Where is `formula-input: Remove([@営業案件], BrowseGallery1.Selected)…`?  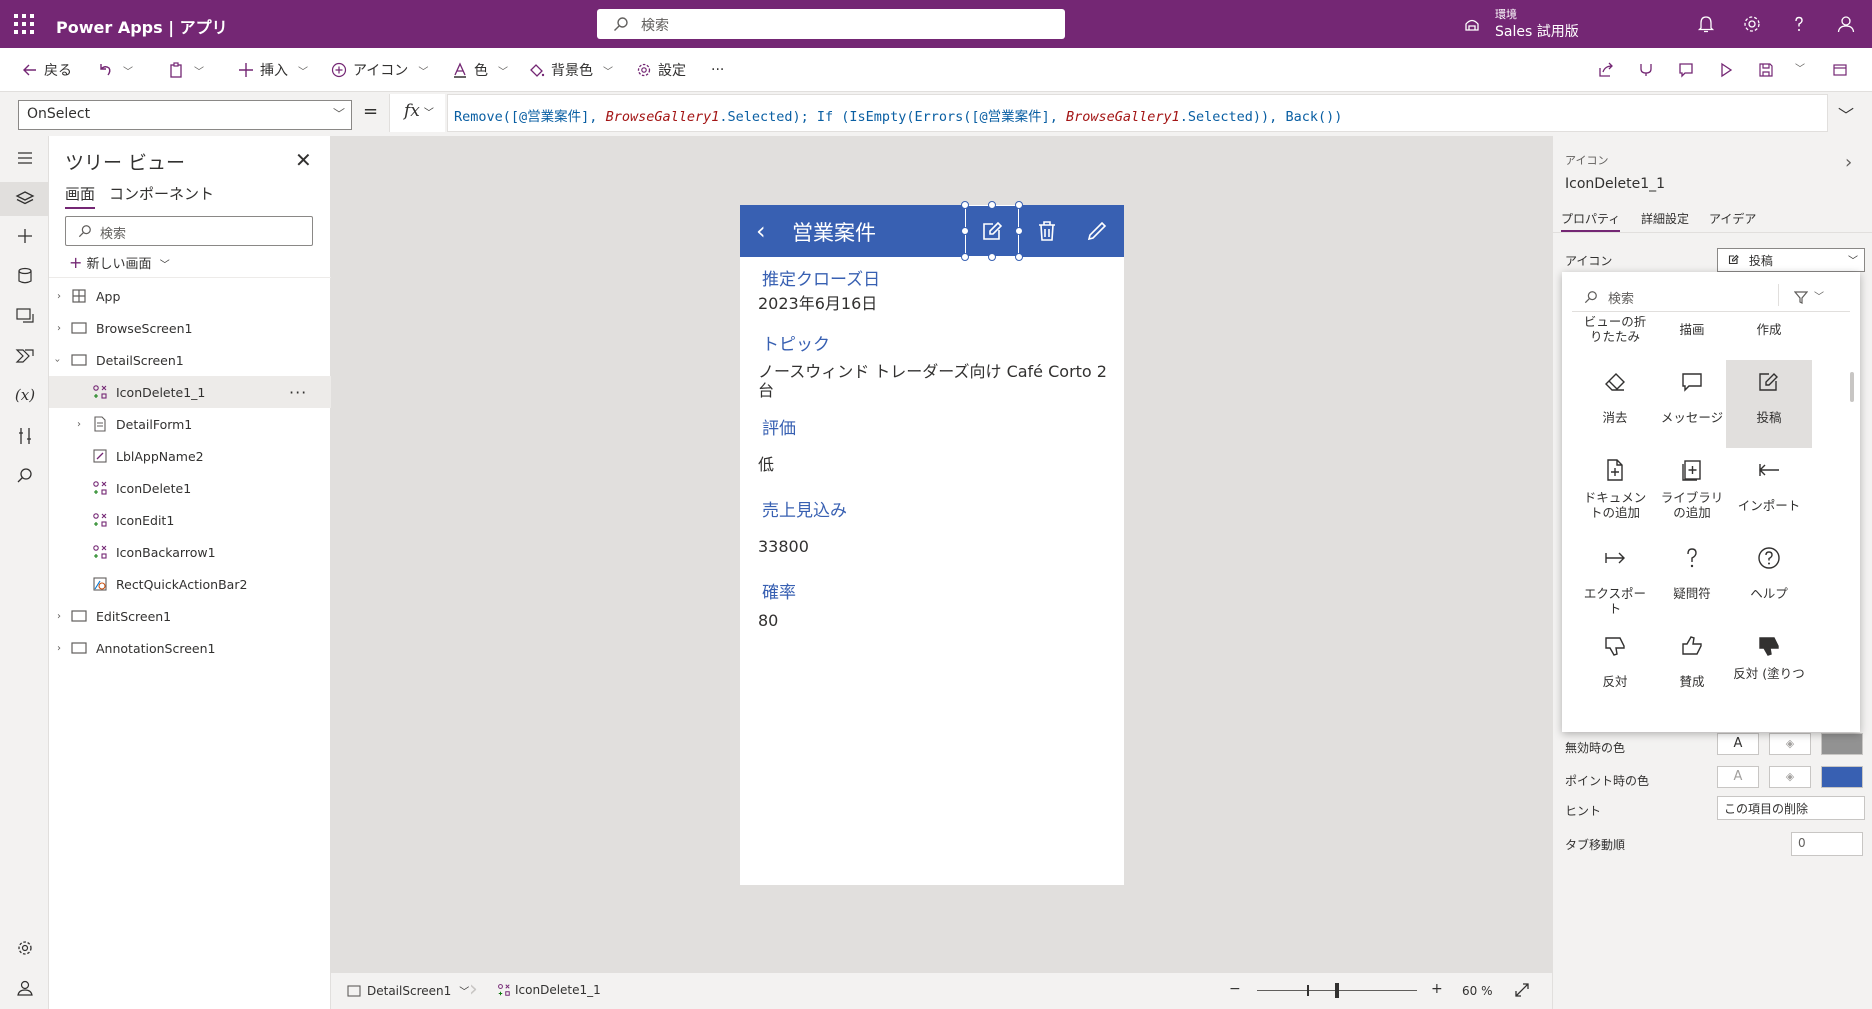
formula-input: Remove([@営業案件], BrowseGallery1.Selected)… is located at coordinates (1137, 113).